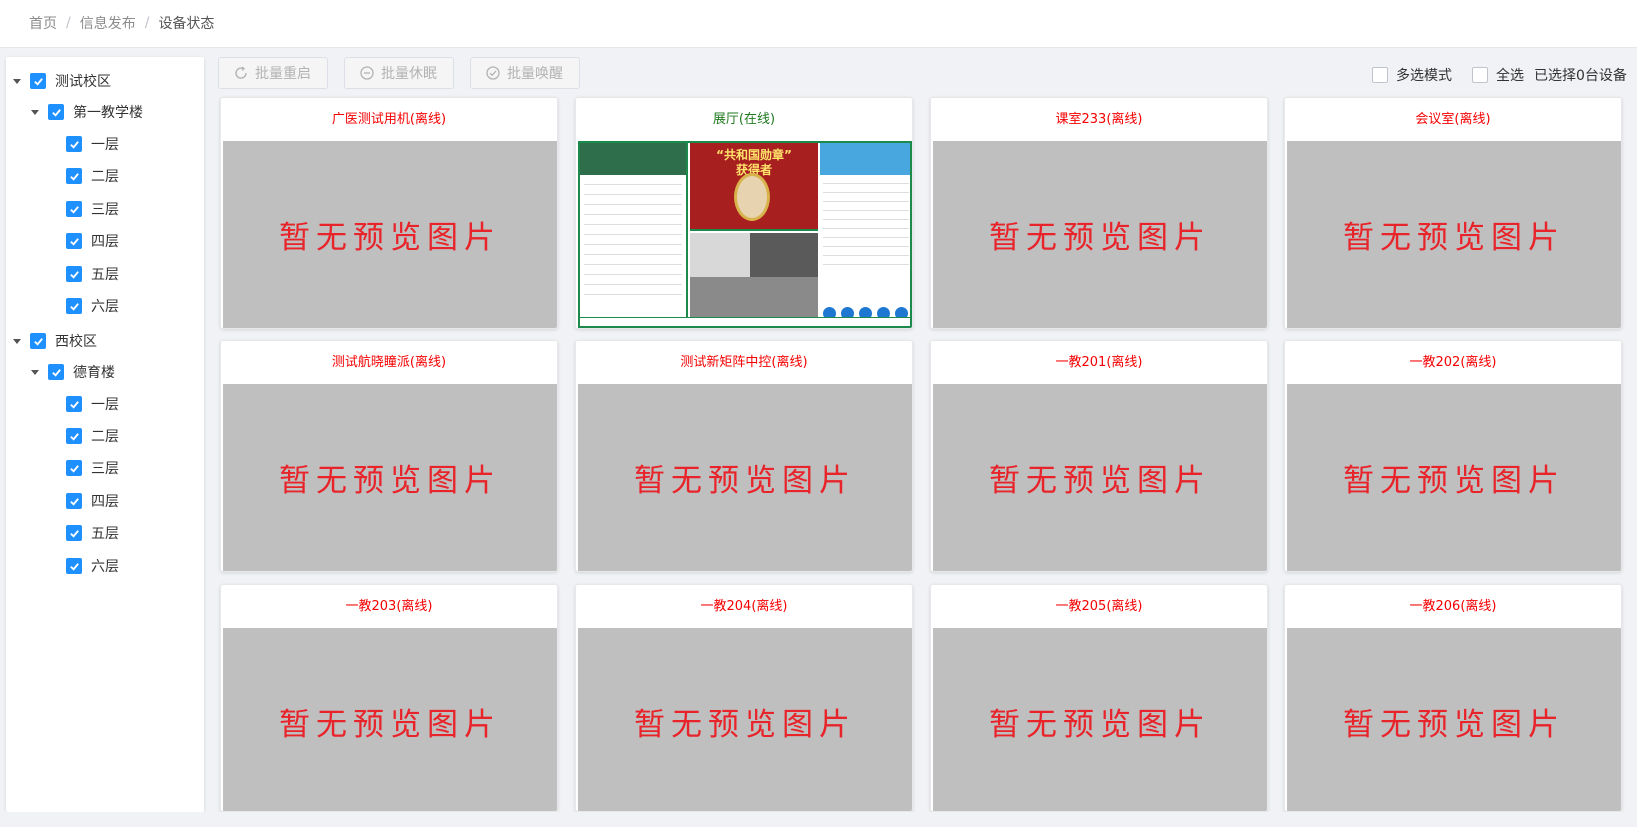 The height and width of the screenshot is (827, 1637). I want to click on check-circle-icon, so click(493, 73).